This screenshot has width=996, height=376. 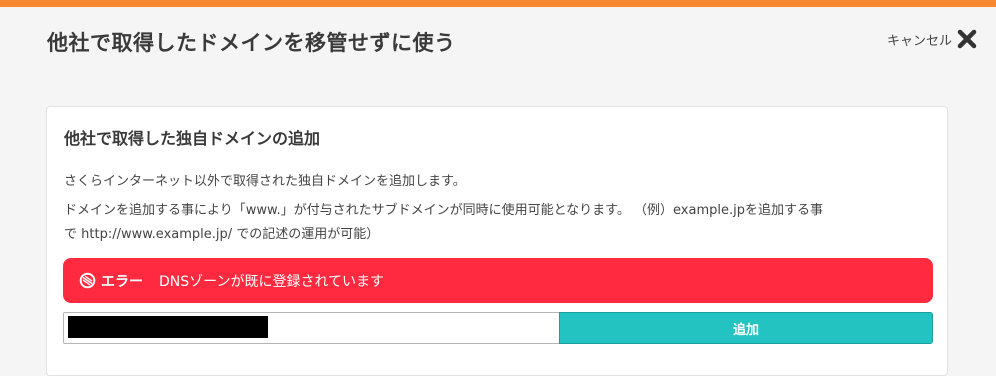 I want to click on description-line-3: で http://www.example.jp/ での記述の運用が可能）, so click(x=222, y=234).